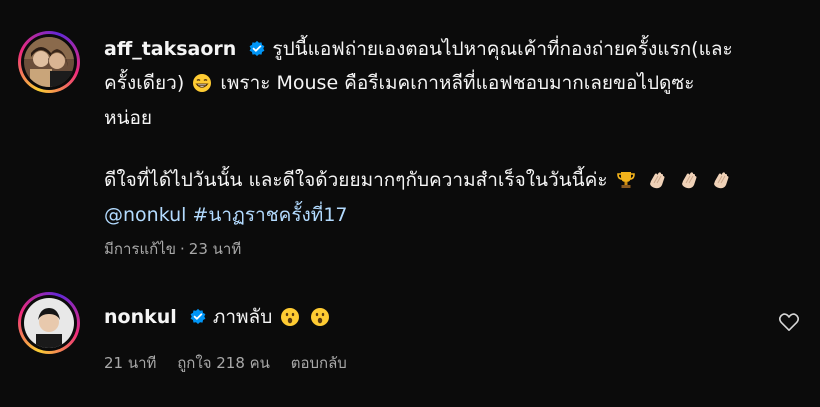 The height and width of the screenshot is (407, 820). I want to click on avatar-nonkul, so click(49, 323).